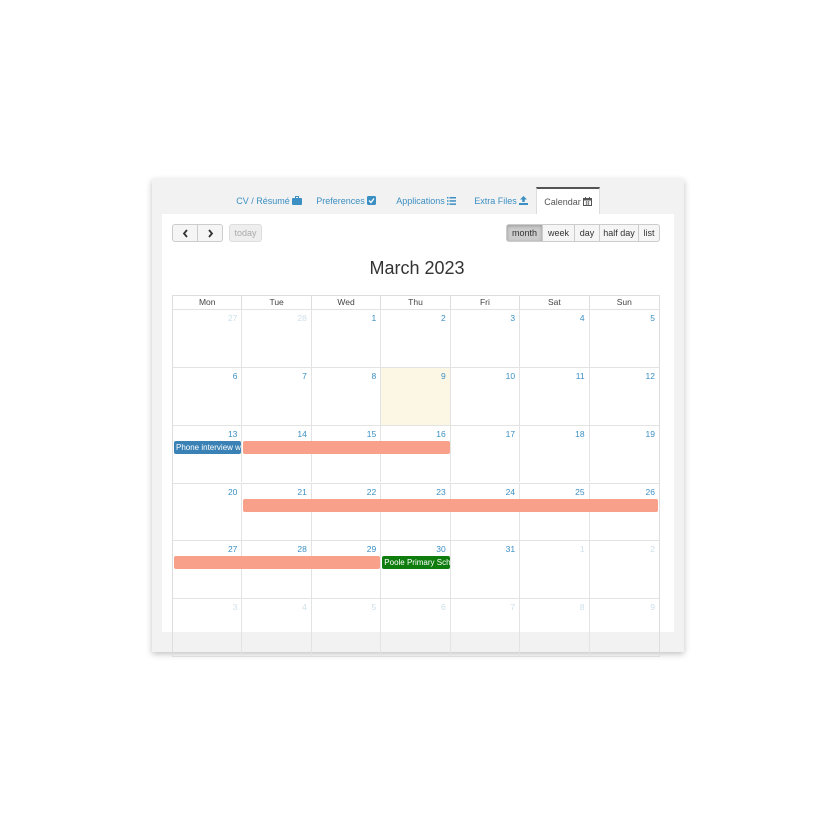  I want to click on day-number: 17, so click(510, 434).